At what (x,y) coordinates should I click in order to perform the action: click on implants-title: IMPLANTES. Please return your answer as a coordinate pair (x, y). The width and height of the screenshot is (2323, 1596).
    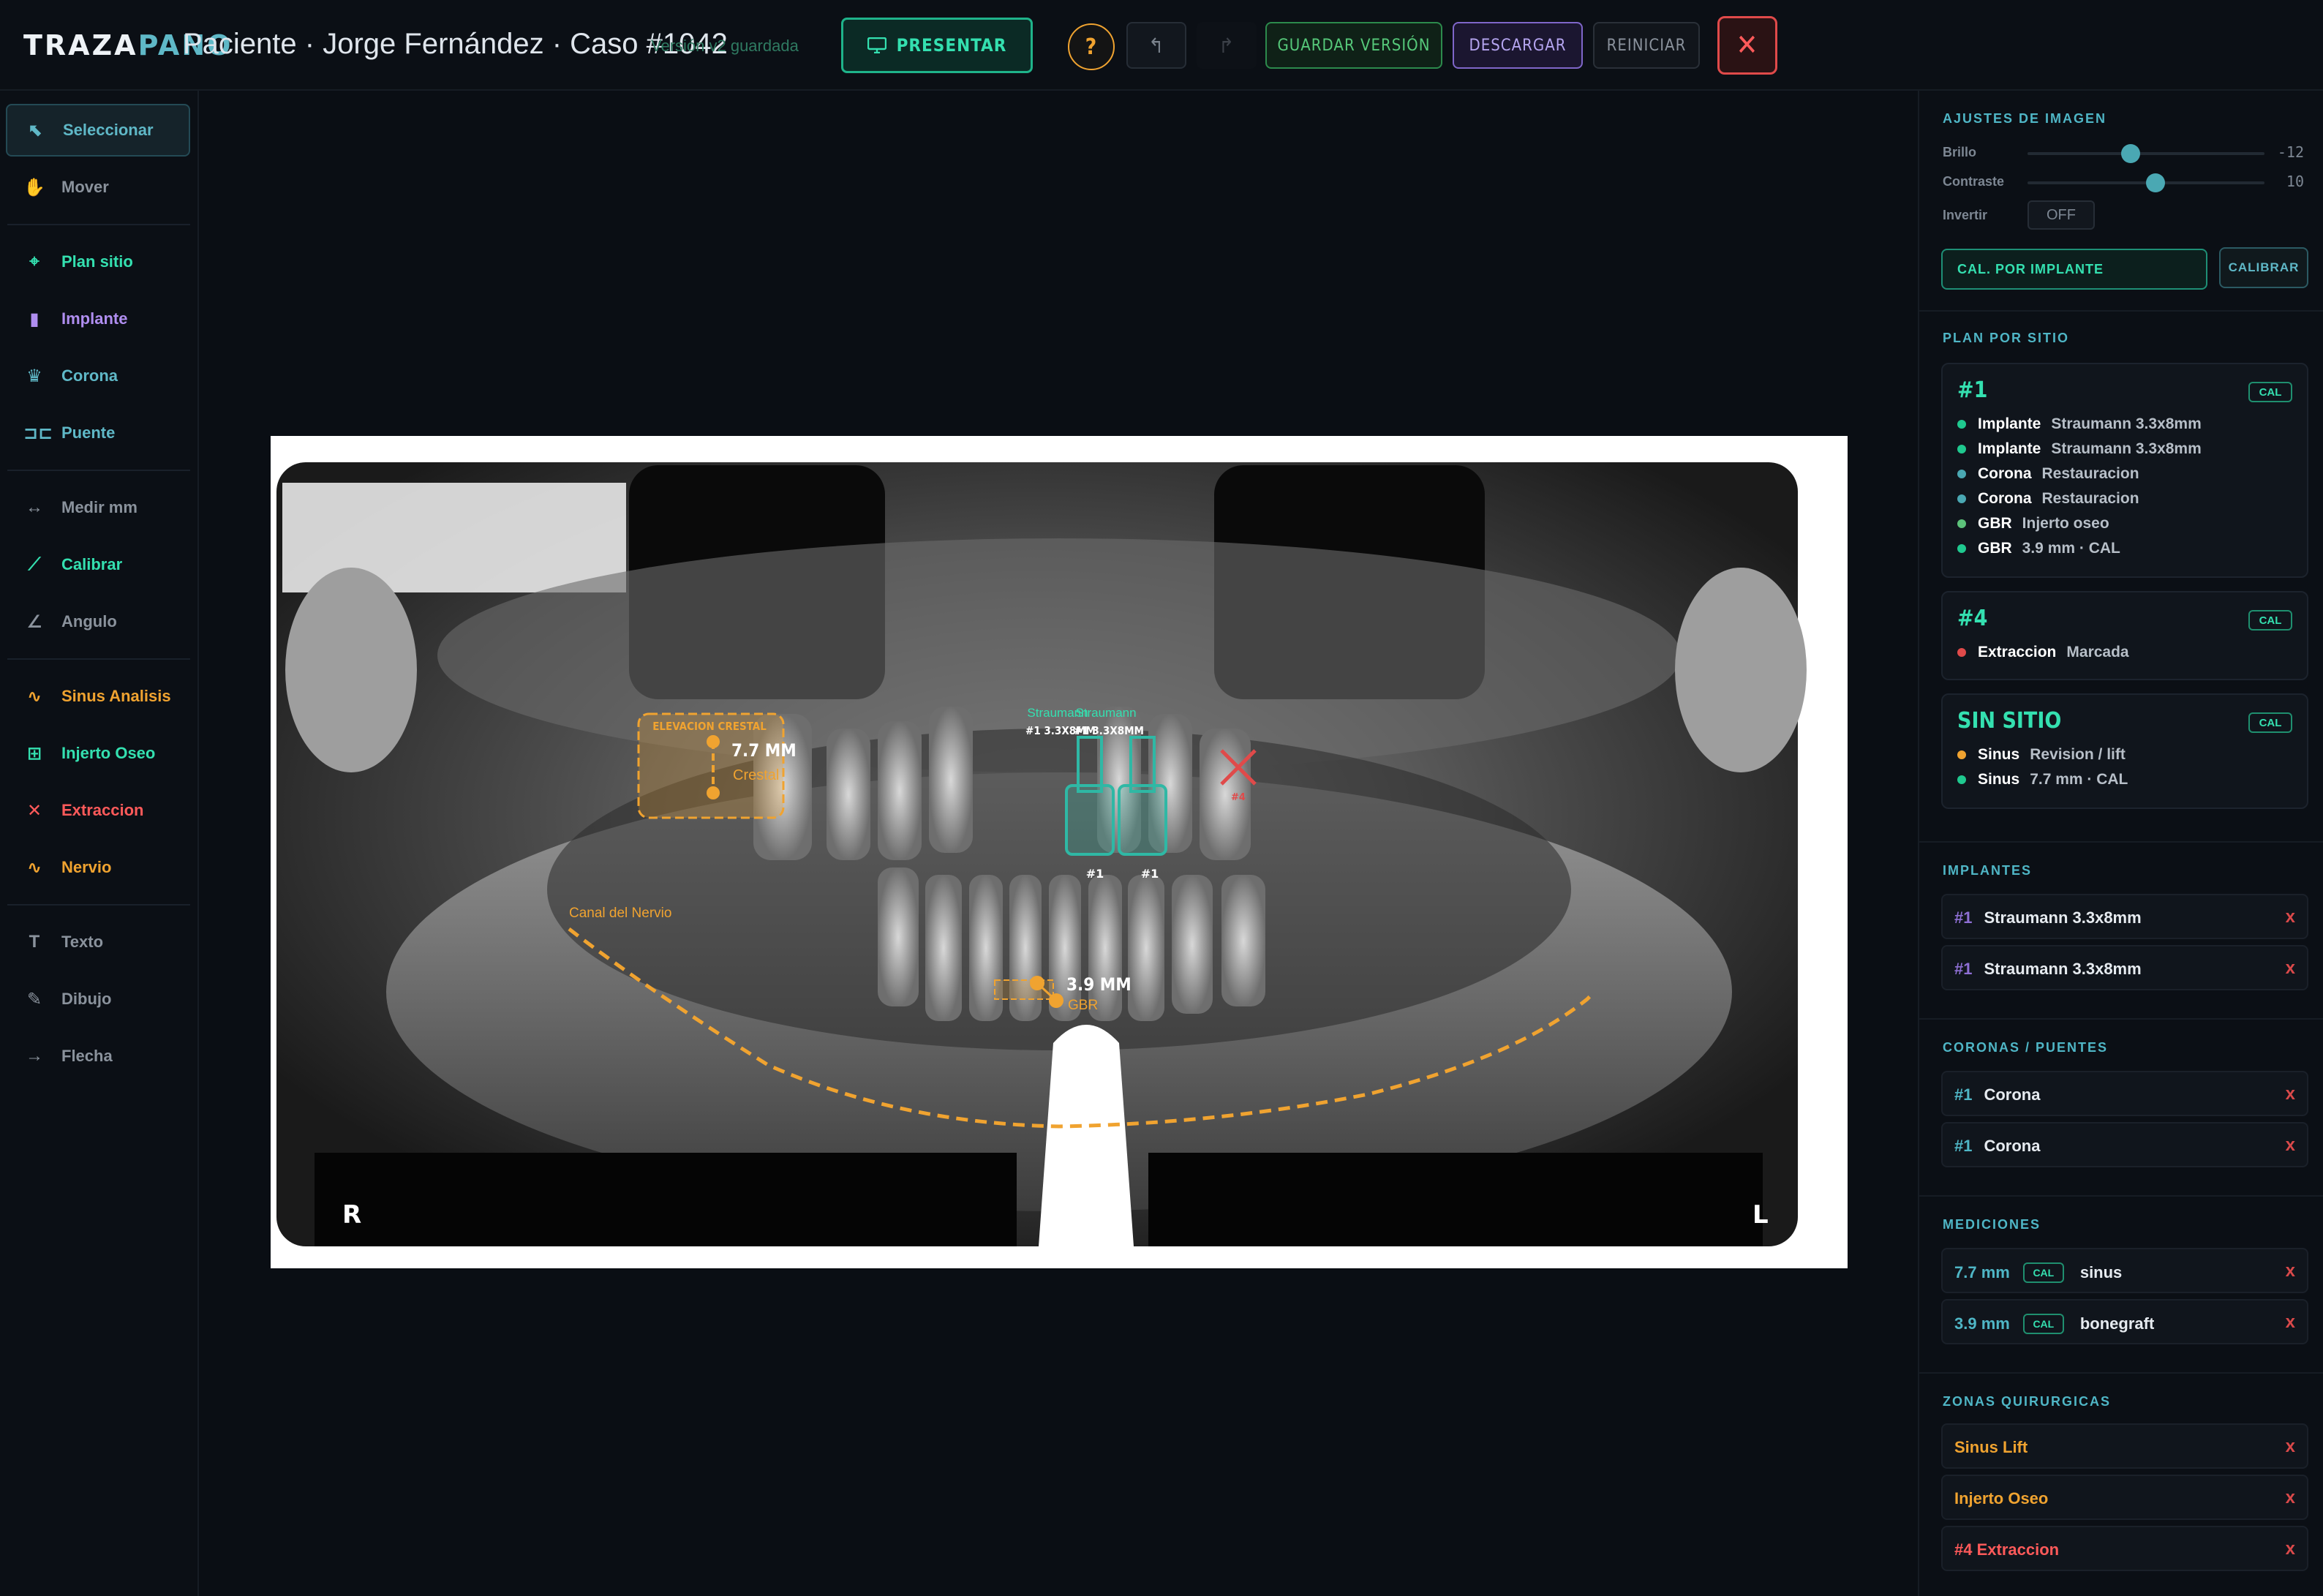
    Looking at the image, I should click on (1988, 871).